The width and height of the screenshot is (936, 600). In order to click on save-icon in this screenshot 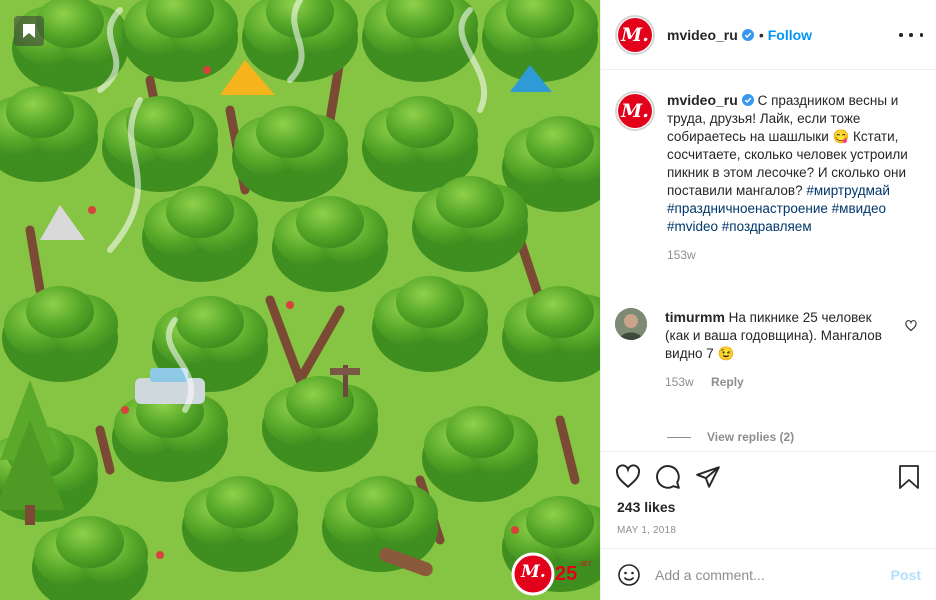, I will do `click(909, 477)`.